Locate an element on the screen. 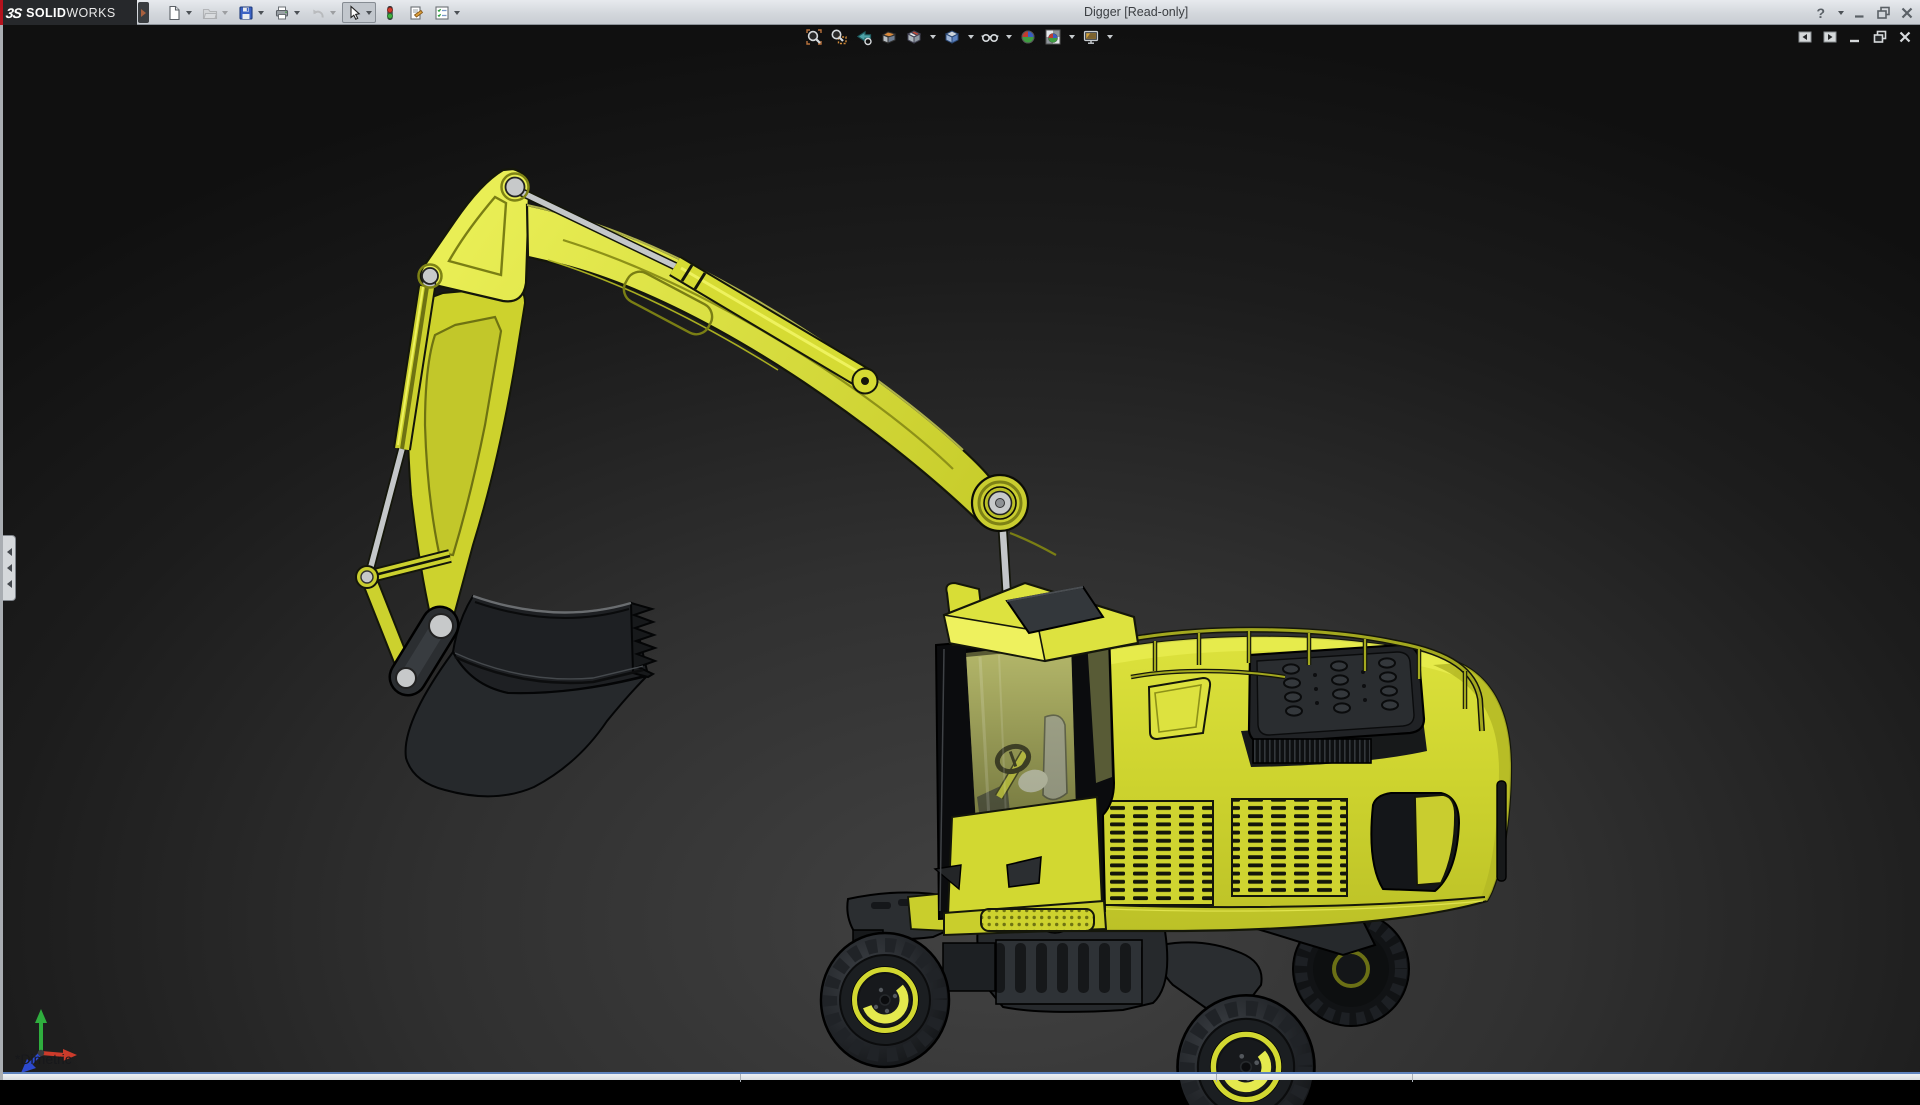  view-orientation-label: *Dimetric is located at coordinates (43, 1059).